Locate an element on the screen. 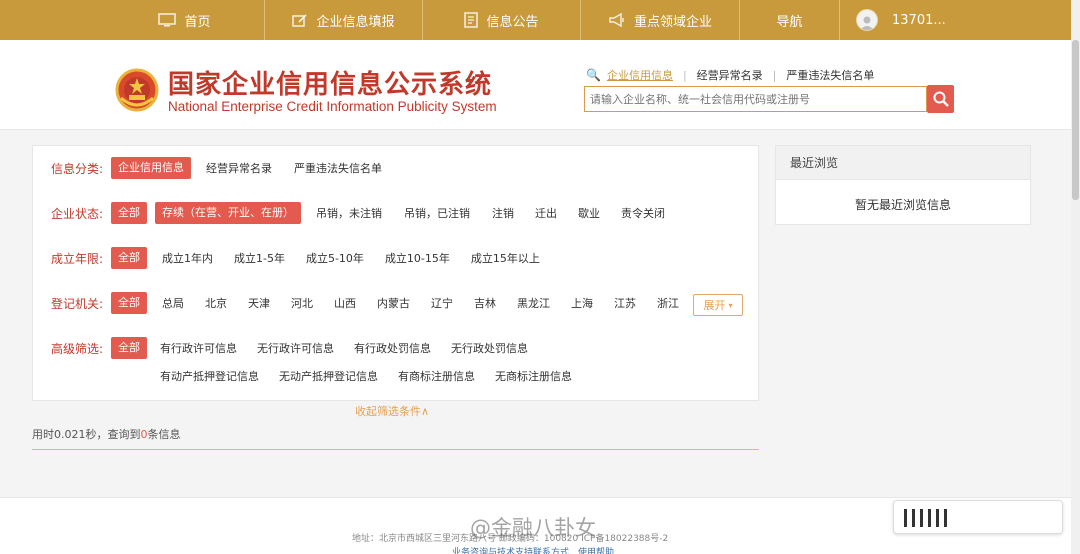 This screenshot has height=554, width=1080. filter-option: 企业信用信息 is located at coordinates (151, 168).